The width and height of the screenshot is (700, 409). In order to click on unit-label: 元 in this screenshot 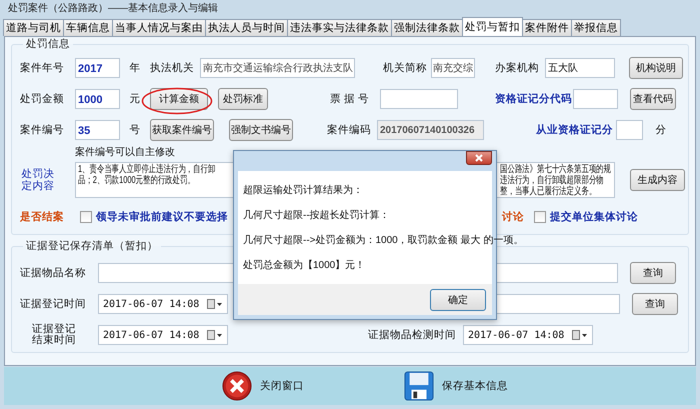, I will do `click(135, 99)`.